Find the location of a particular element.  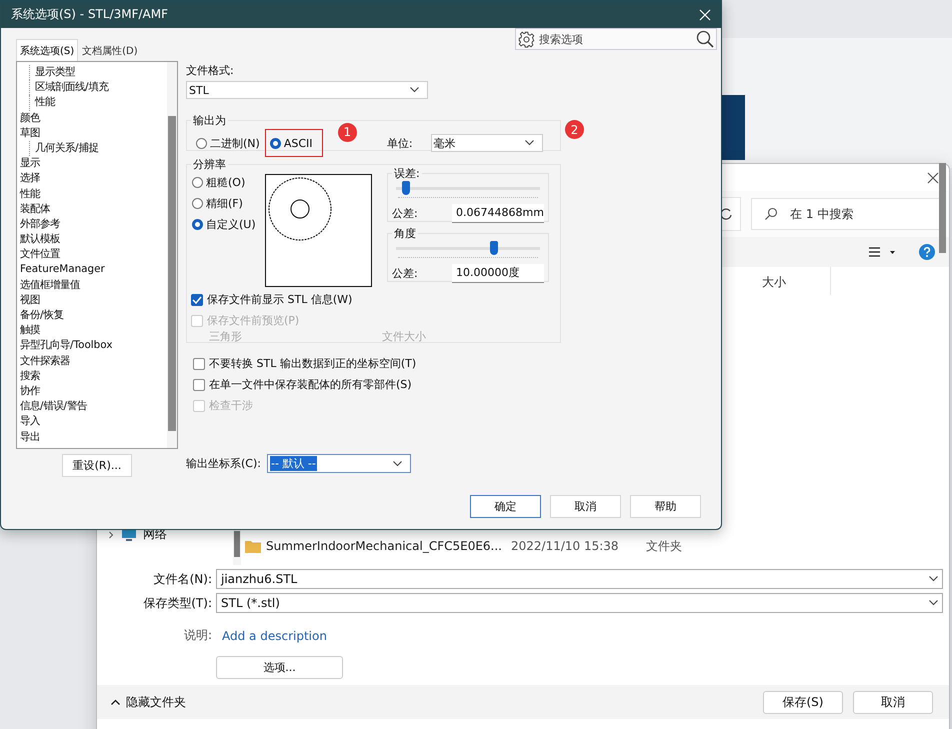

tree-item: 导出 is located at coordinates (92, 437).